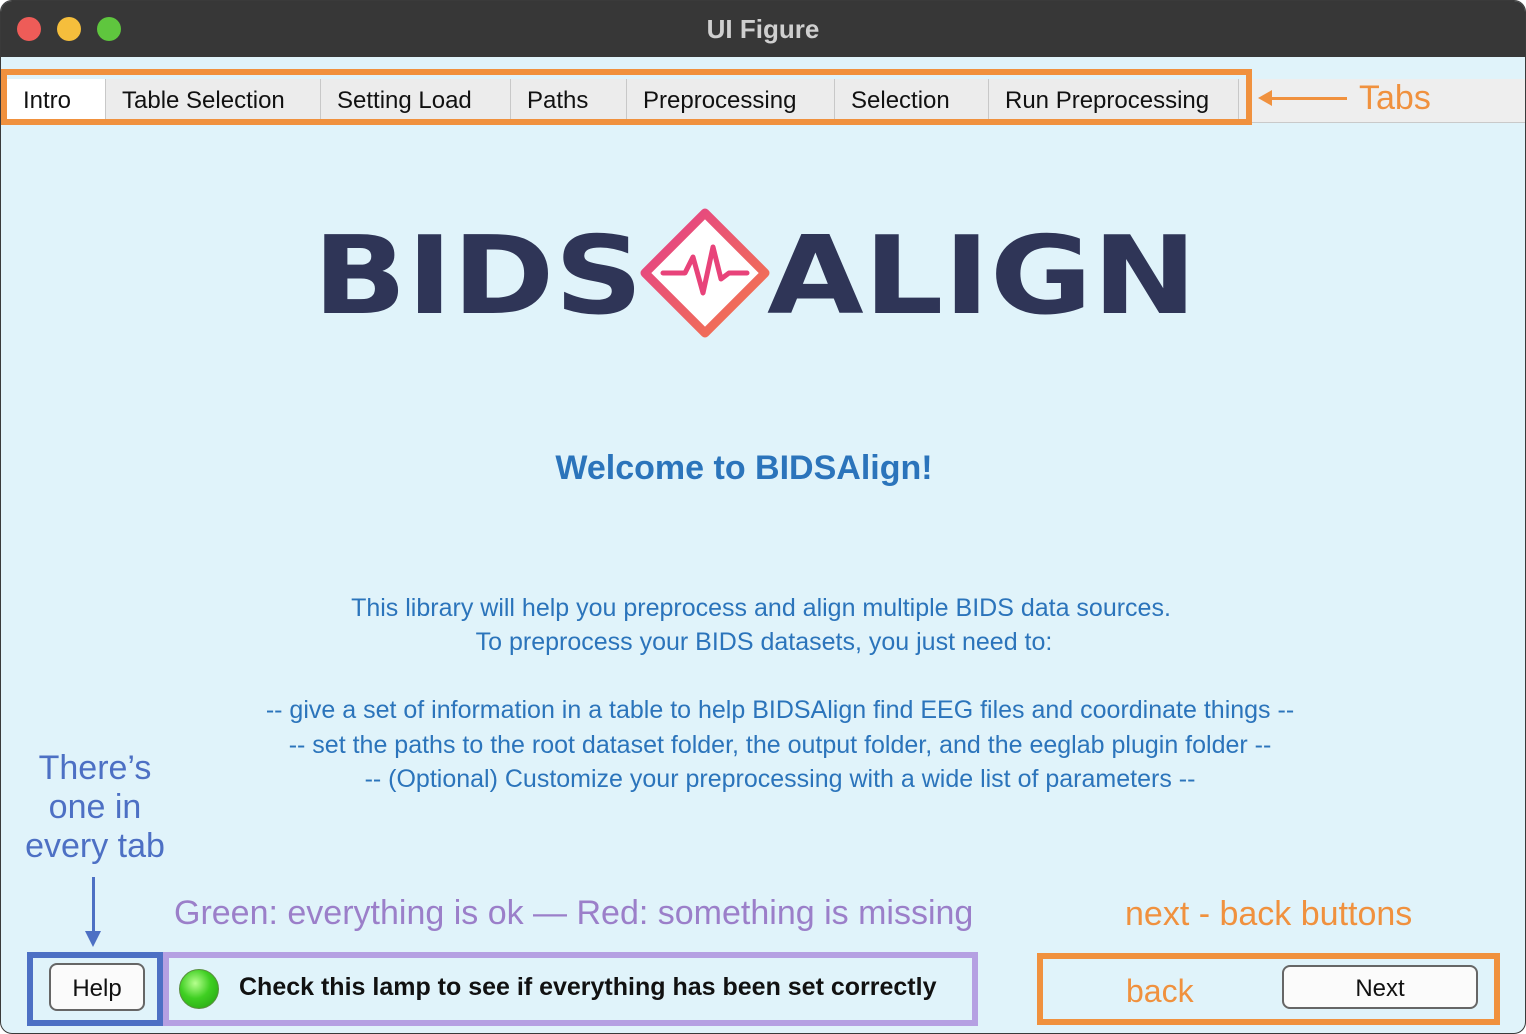  Describe the element at coordinates (705, 273) in the screenshot. I see `heartbeat-diamond-icon` at that location.